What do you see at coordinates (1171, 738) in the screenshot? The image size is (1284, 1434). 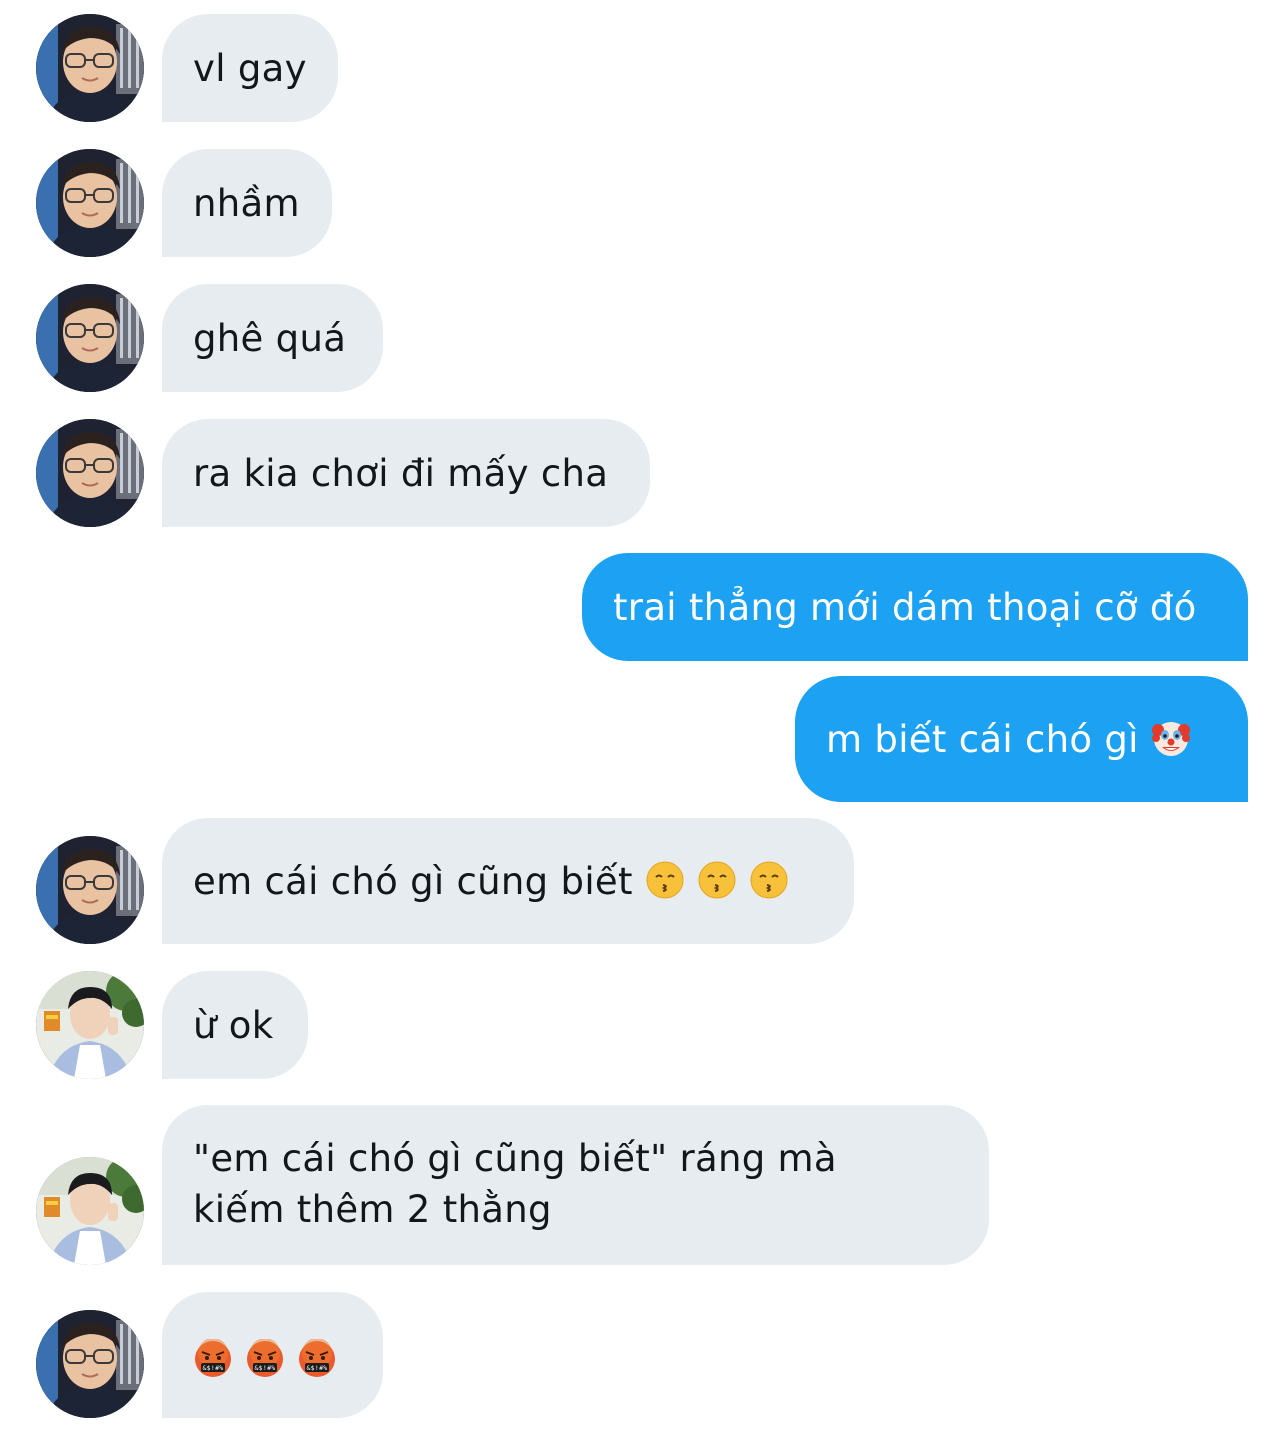 I see `clown-face-icon` at bounding box center [1171, 738].